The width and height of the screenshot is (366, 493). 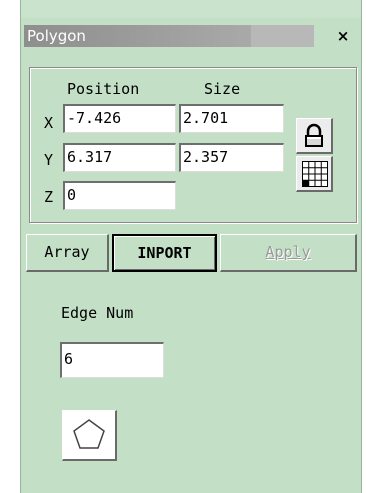 I want to click on panel-top-strip, so click(x=191, y=9).